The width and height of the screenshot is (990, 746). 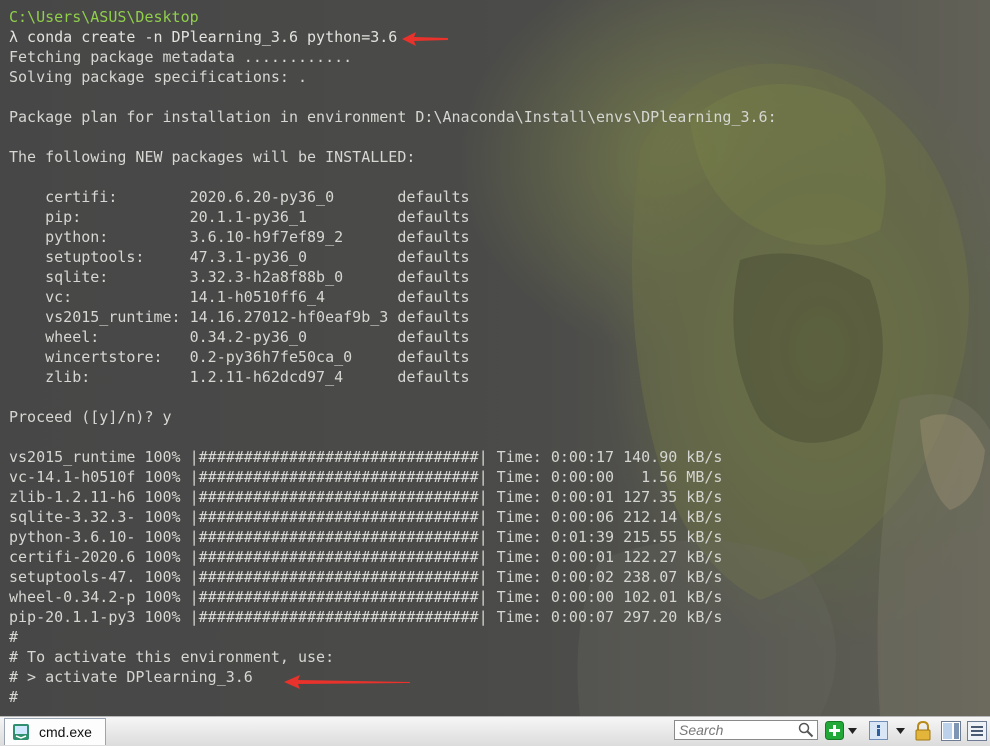 I want to click on package-line: sqlite: 3.32.3-h2a8f88b_0 defaults, so click(x=239, y=277).